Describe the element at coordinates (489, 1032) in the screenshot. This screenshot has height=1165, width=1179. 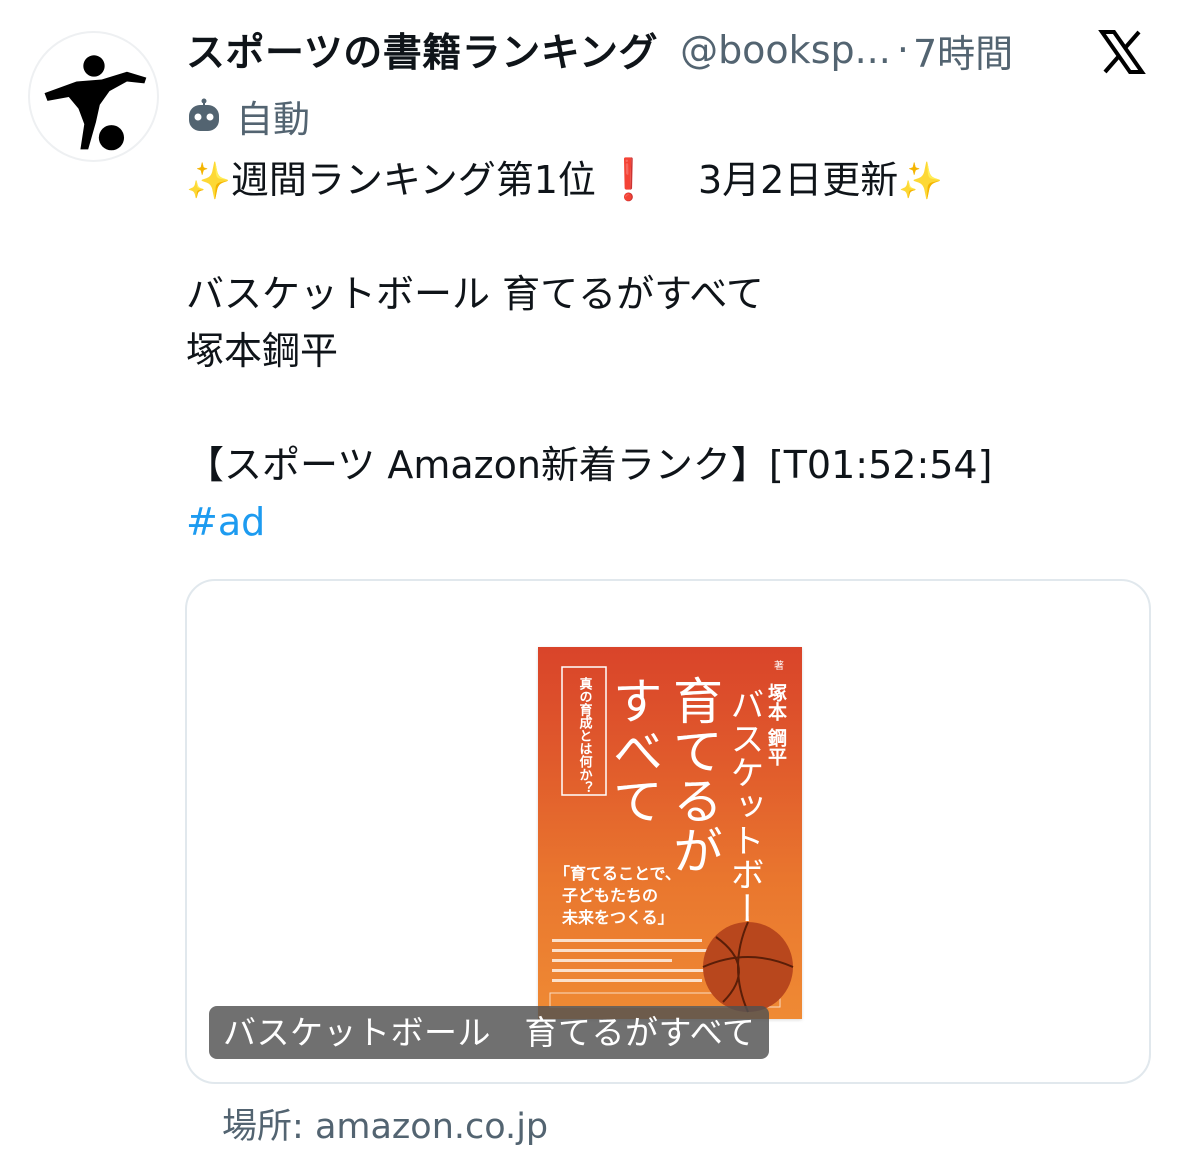
I see `card-caption: バスケットボール 育てるがすべて` at that location.